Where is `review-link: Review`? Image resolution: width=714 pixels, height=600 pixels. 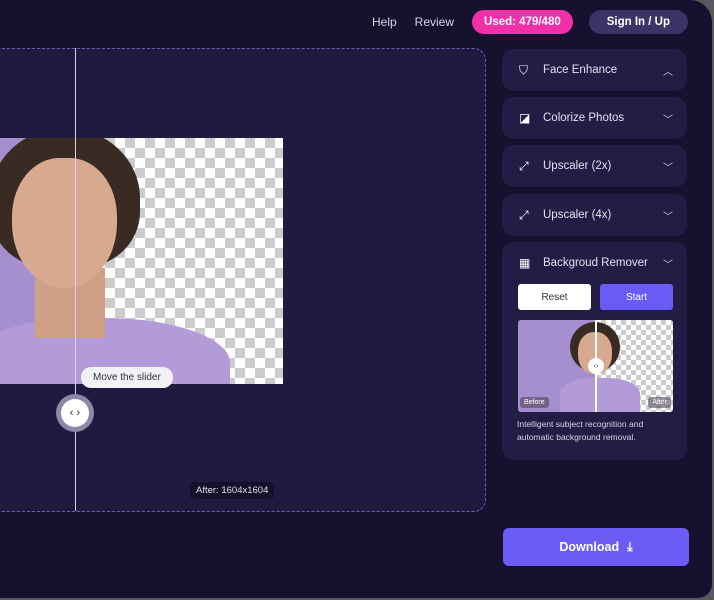
review-link: Review is located at coordinates (434, 22).